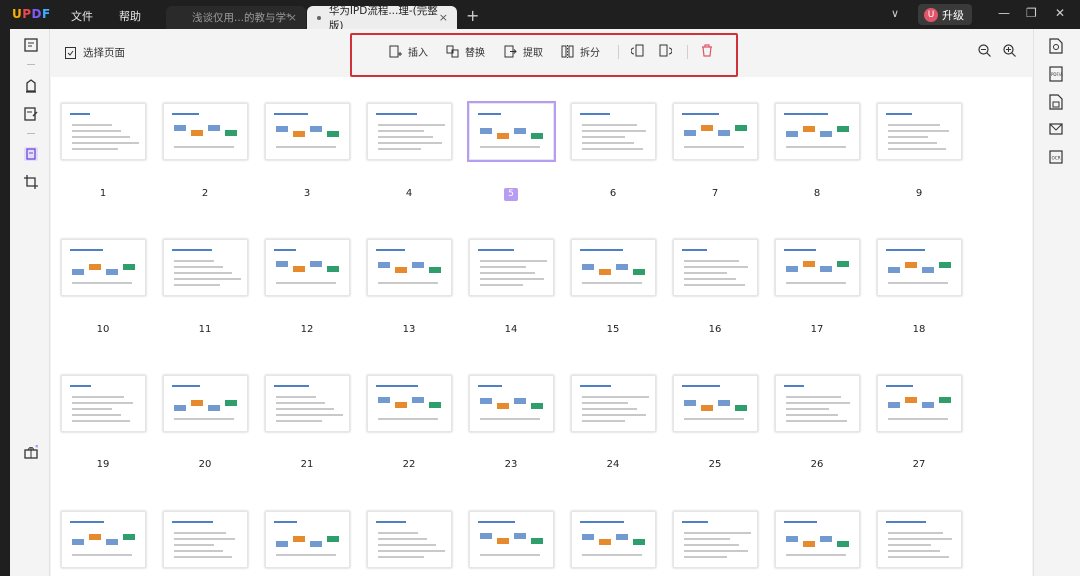  What do you see at coordinates (382, 18) in the screenshot?
I see `tab-document-2: 华为IPD流程...理-(完整版) ×` at bounding box center [382, 18].